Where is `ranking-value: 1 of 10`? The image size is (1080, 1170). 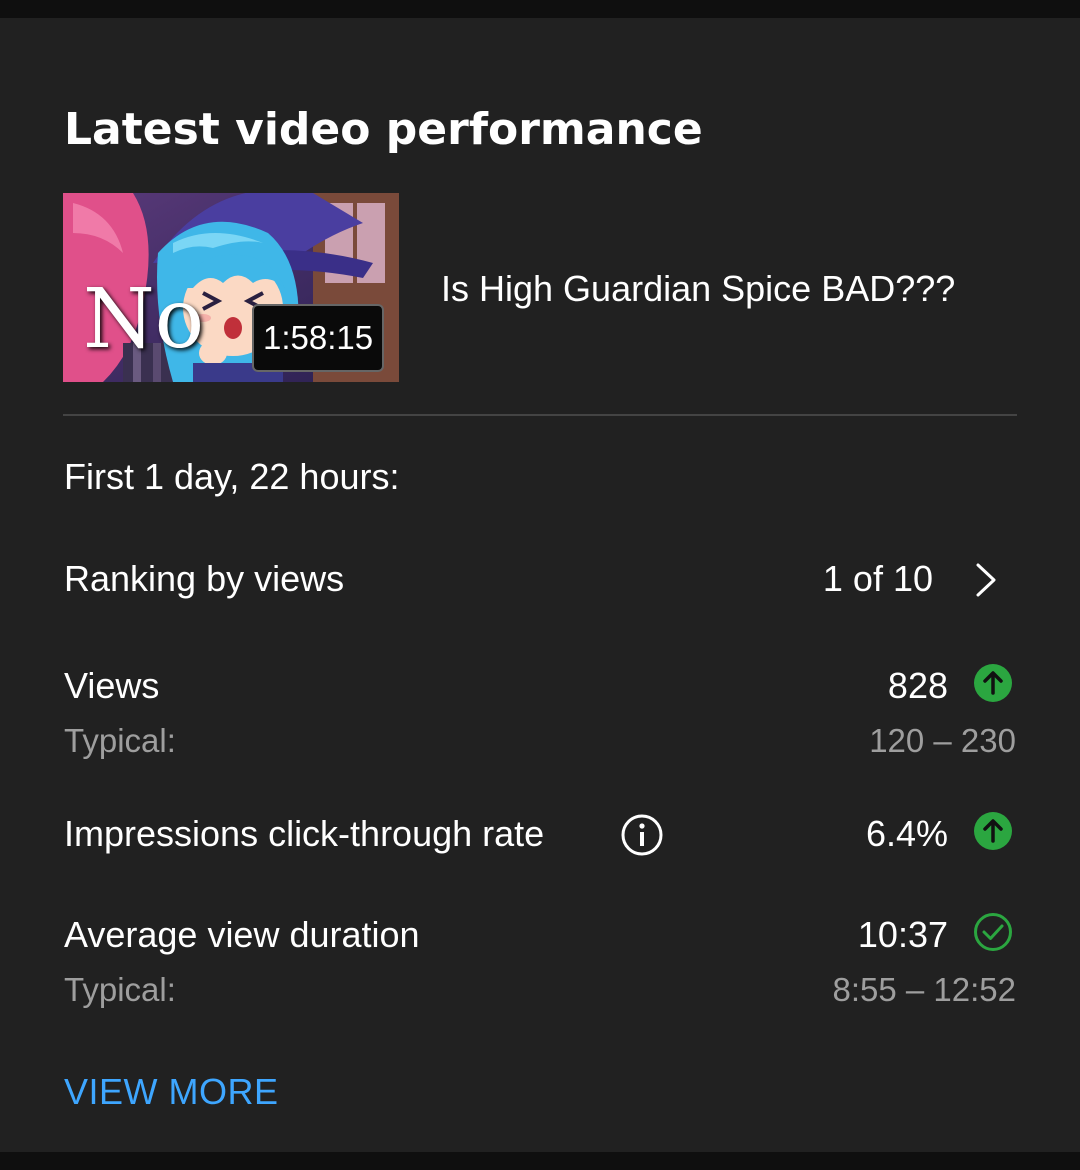
ranking-value: 1 of 10 is located at coordinates (877, 578).